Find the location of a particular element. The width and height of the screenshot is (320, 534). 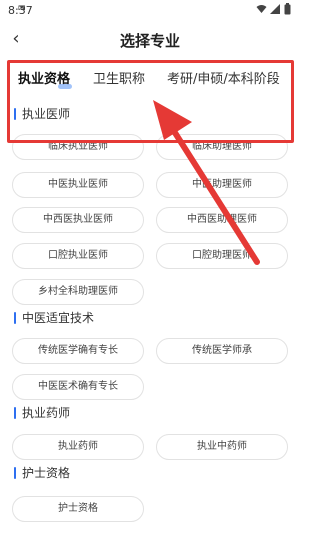

major-chip: 中医助理医师 is located at coordinates (222, 185).